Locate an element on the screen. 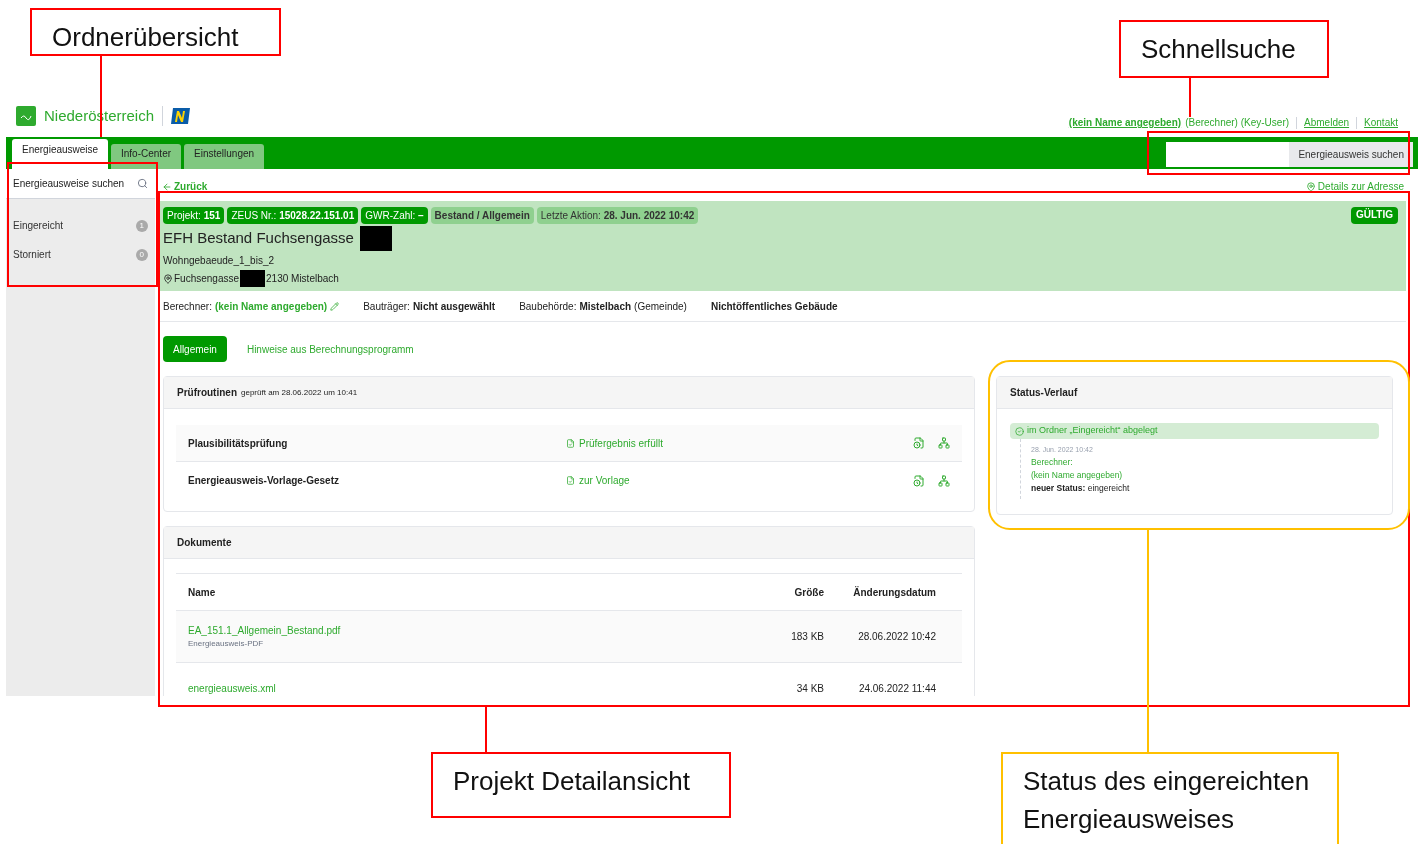 The width and height of the screenshot is (1418, 844). column-header: Größe is located at coordinates (808, 592).